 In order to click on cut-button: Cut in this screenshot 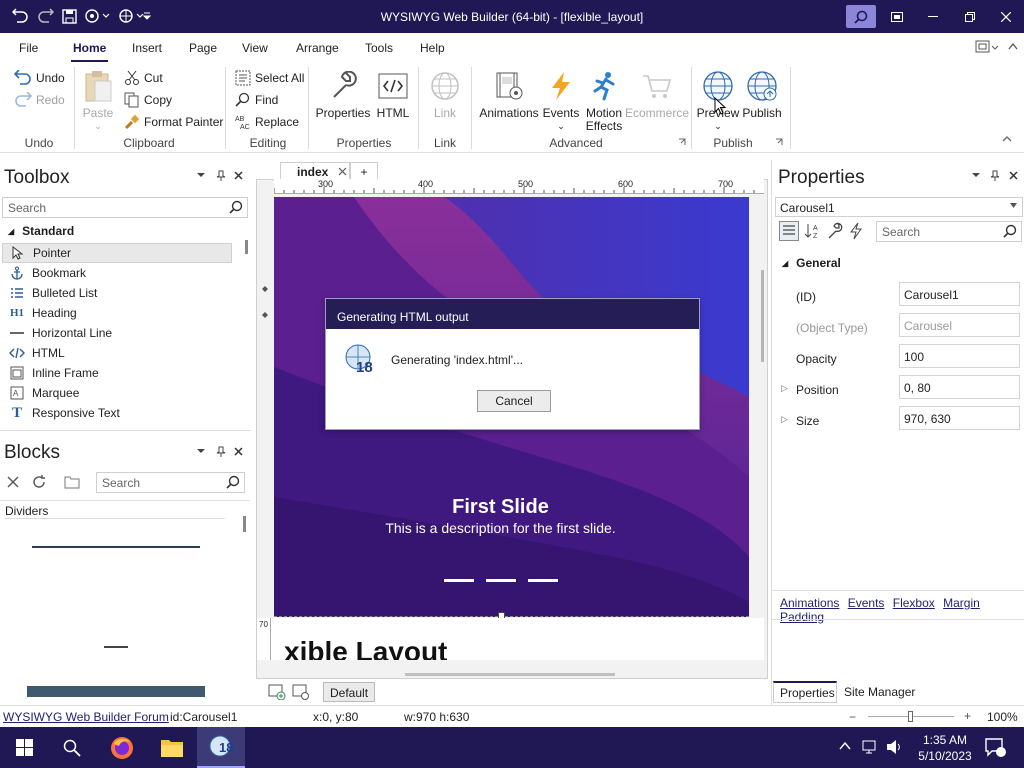, I will do `click(143, 78)`.